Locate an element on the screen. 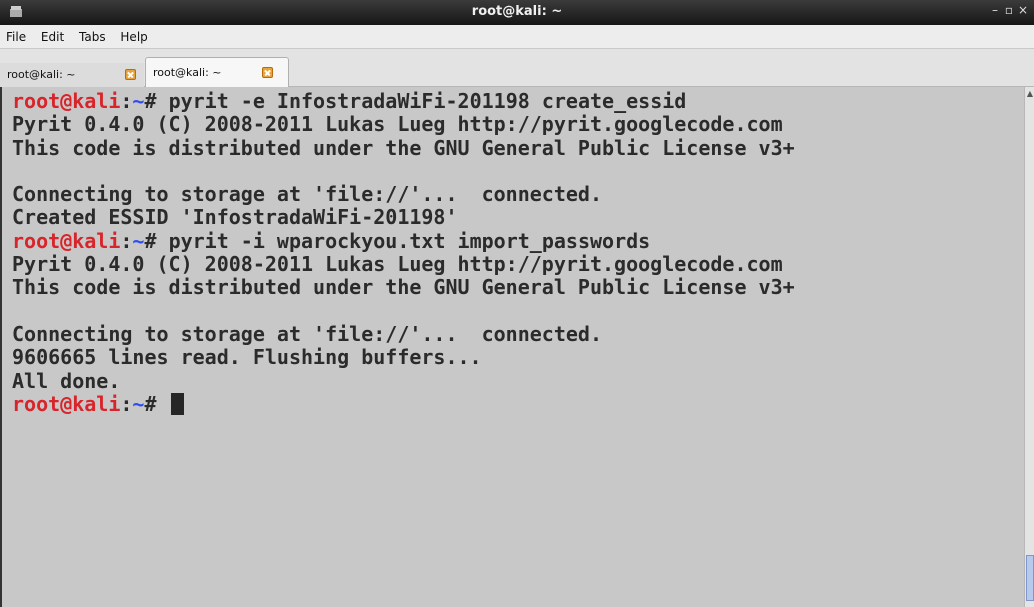  restore-icon: ▫ is located at coordinates (1009, 10).